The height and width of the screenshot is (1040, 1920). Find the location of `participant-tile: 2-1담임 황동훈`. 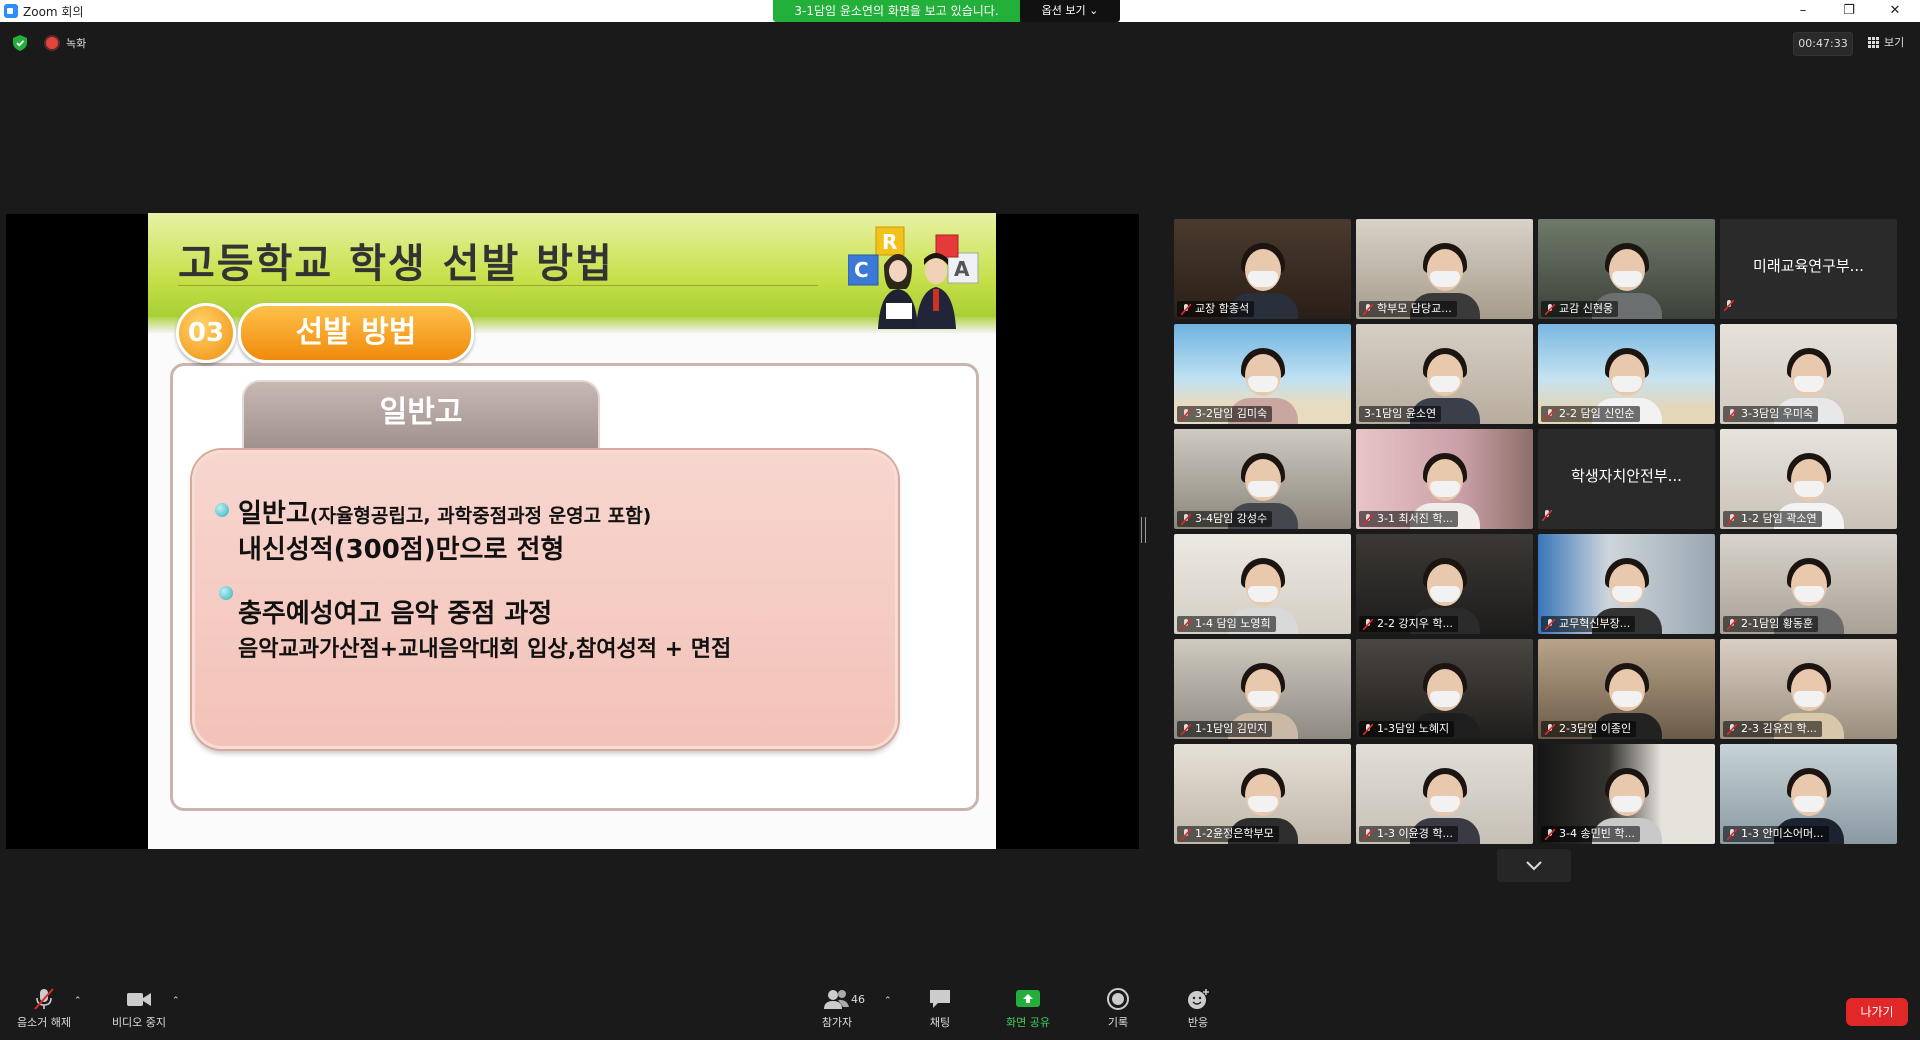

participant-tile: 2-1담임 황동훈 is located at coordinates (1808, 584).